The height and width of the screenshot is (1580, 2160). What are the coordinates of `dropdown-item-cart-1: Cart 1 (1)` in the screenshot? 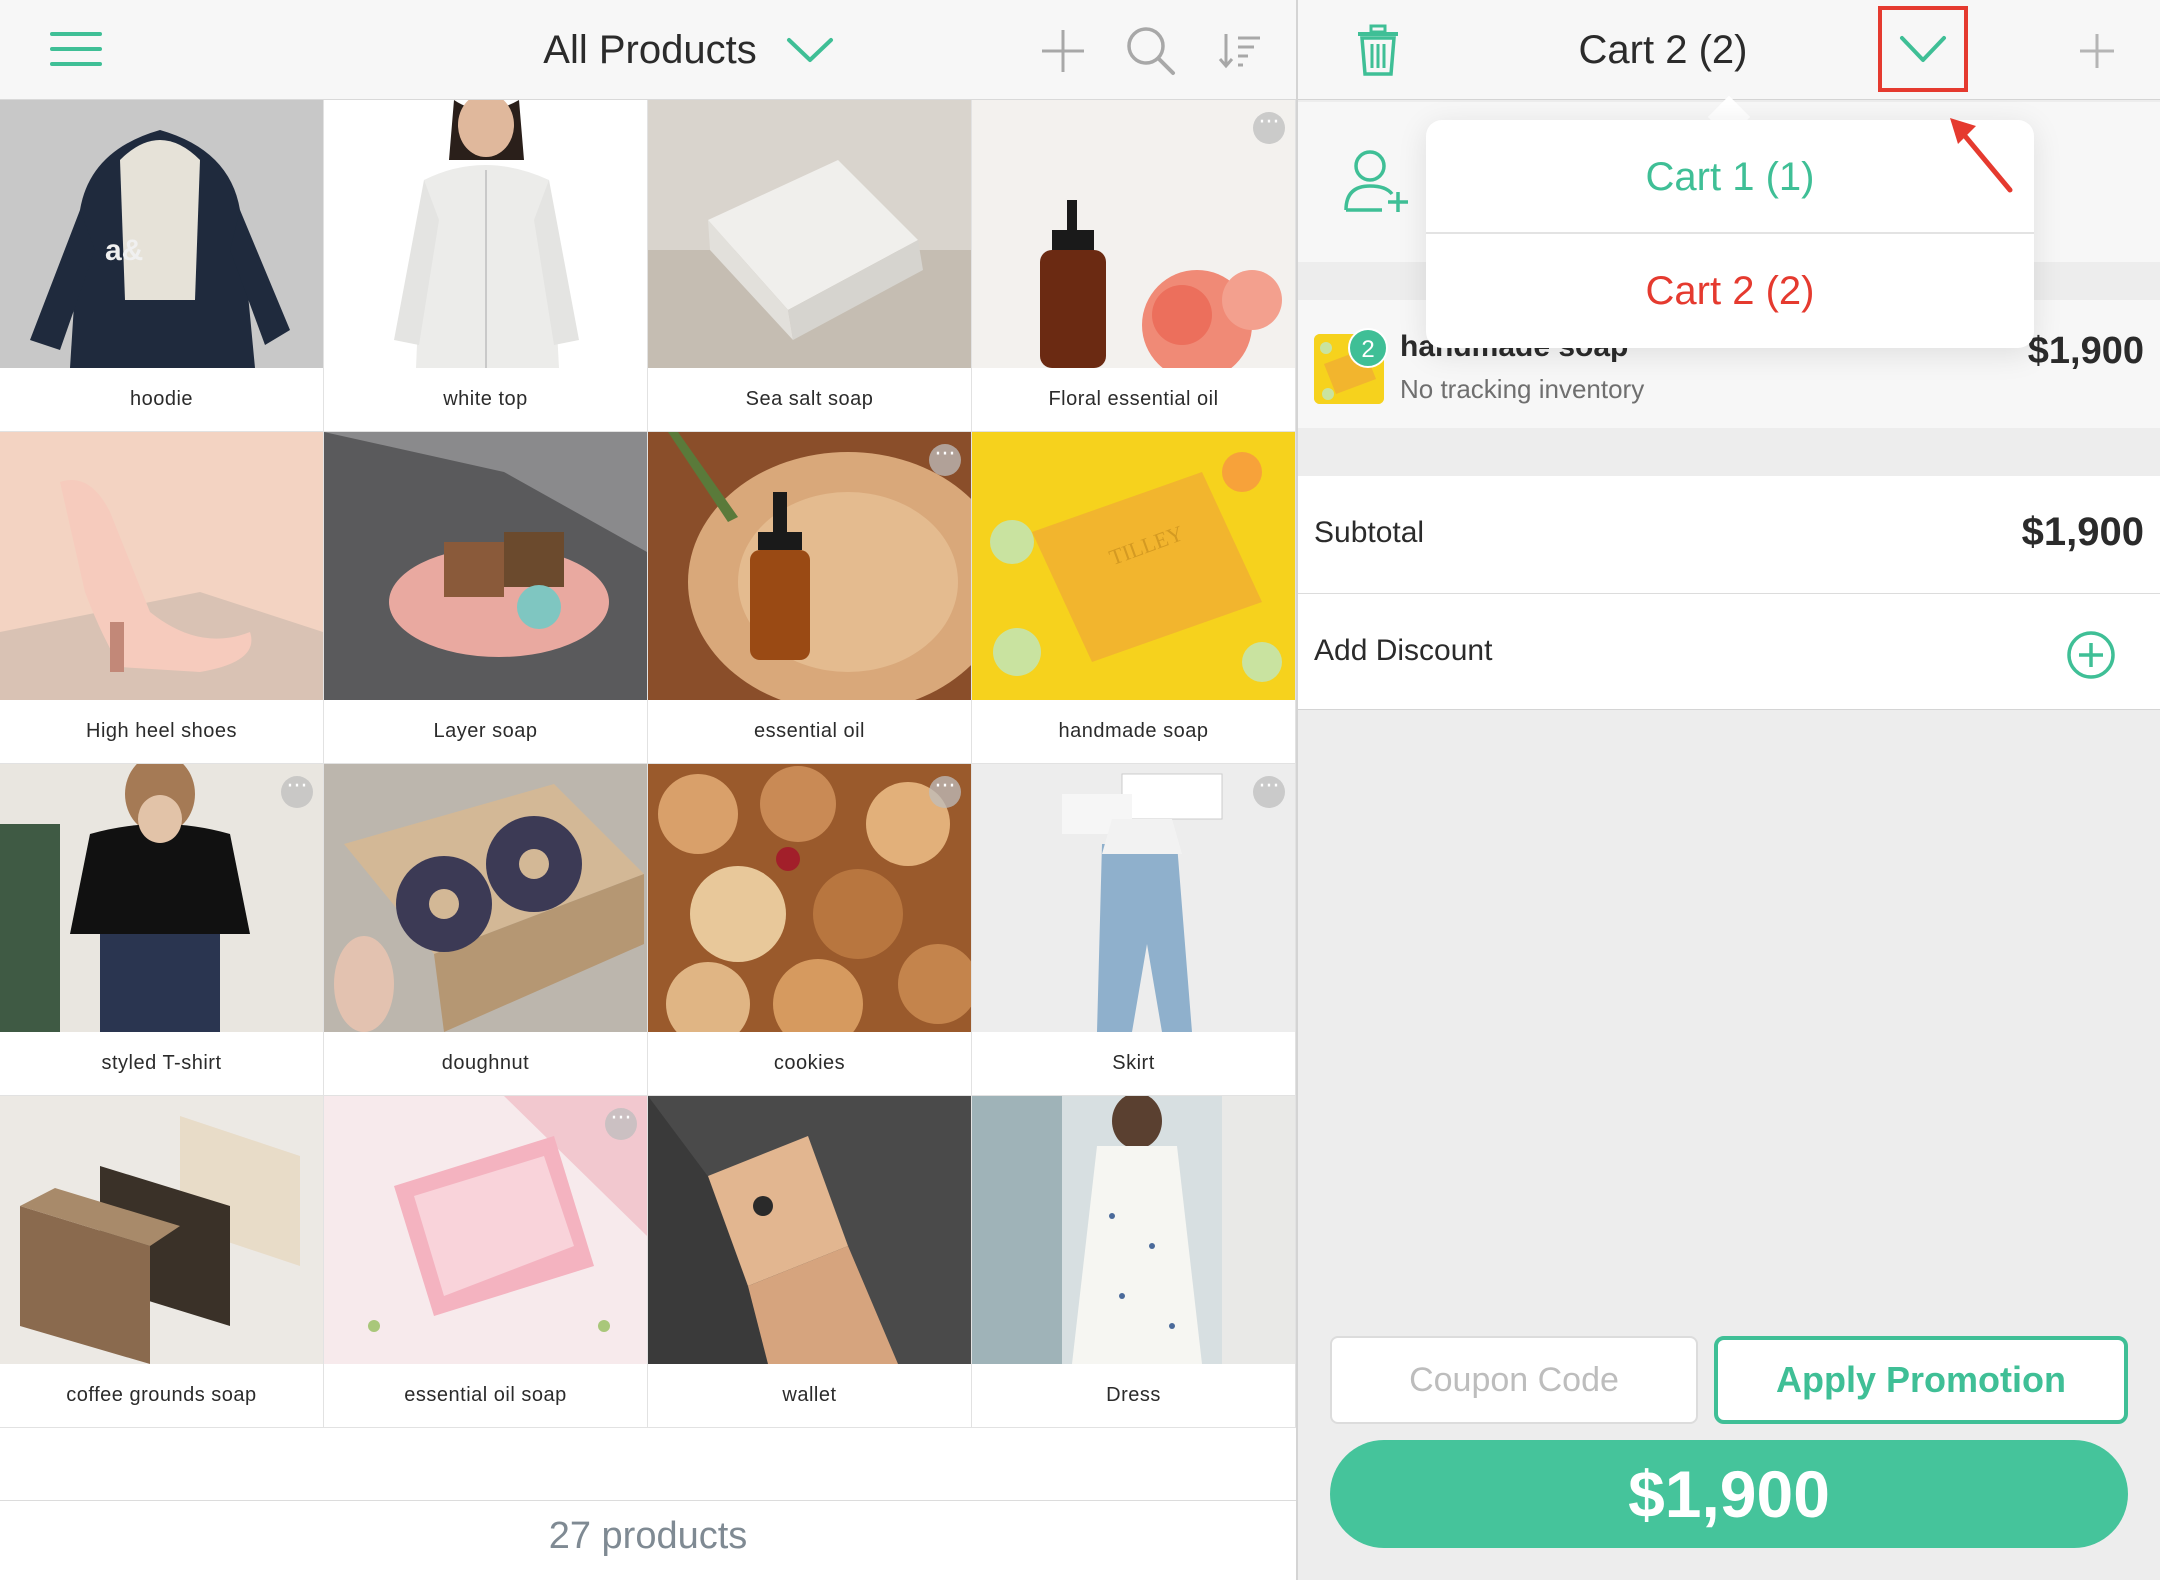 It's located at (1730, 177).